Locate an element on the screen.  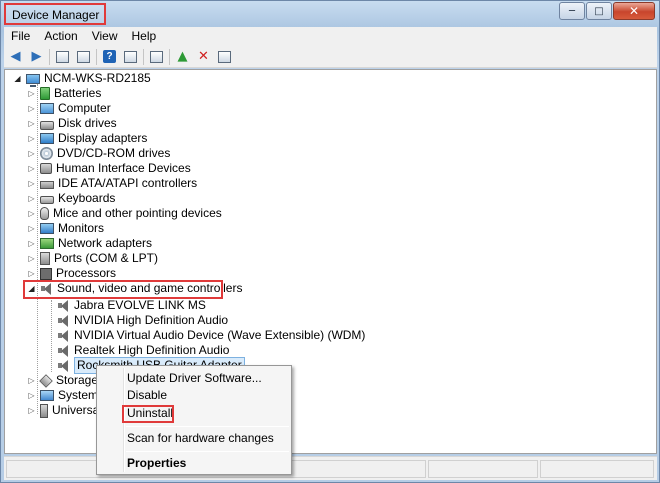
back-arrow-icon: ◀ is located at coordinates (15, 56).